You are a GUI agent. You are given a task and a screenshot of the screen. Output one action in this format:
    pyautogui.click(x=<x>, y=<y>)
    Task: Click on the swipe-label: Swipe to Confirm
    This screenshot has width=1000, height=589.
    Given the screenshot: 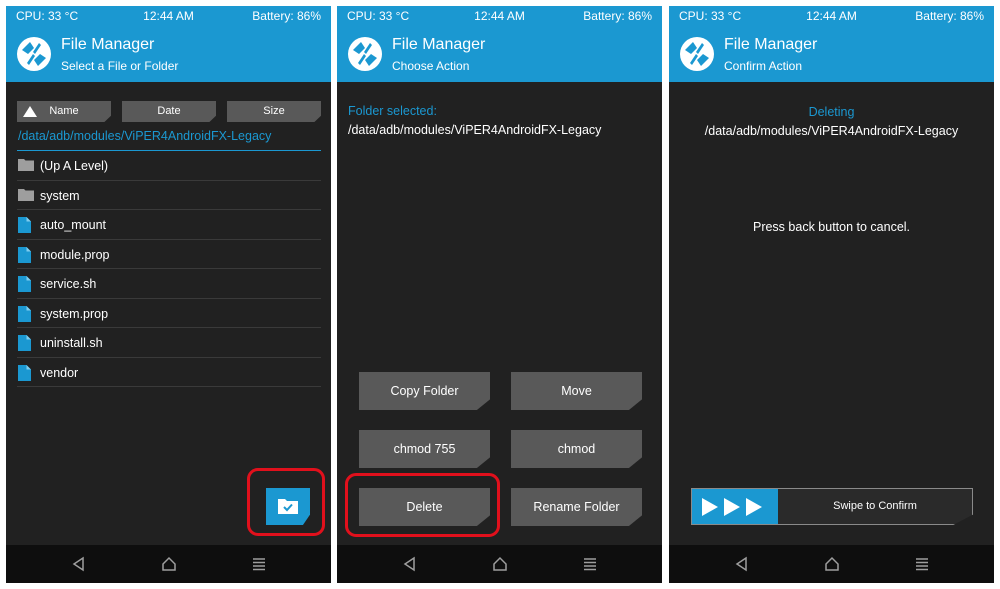 What is the action you would take?
    pyautogui.click(x=875, y=506)
    